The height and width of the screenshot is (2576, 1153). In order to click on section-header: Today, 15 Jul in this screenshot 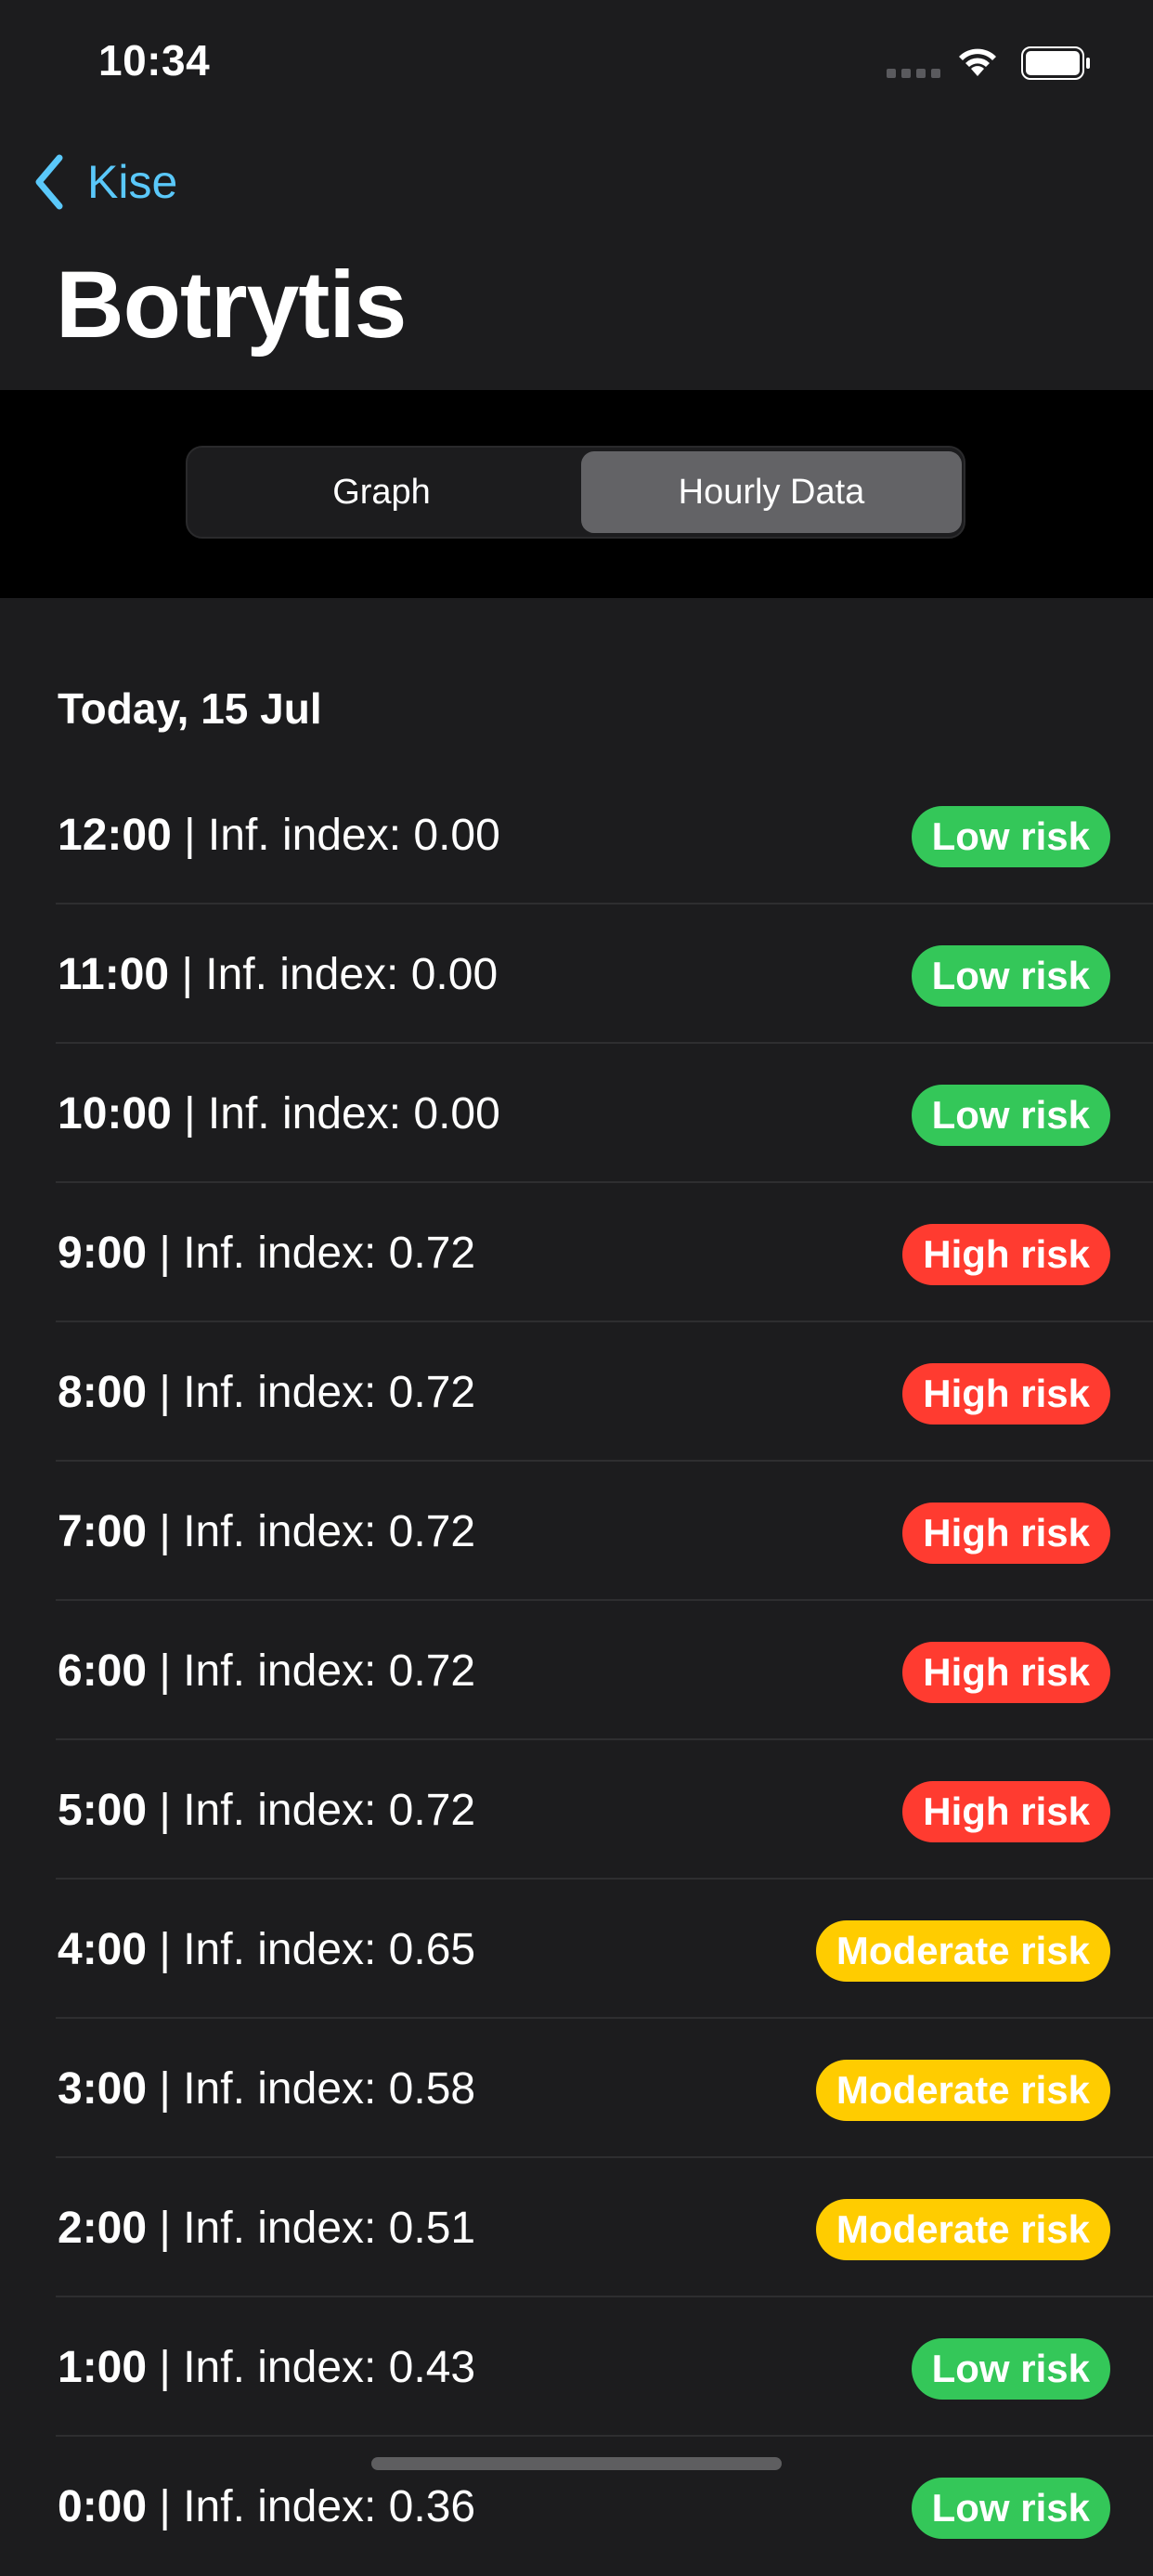, I will do `click(576, 681)`.